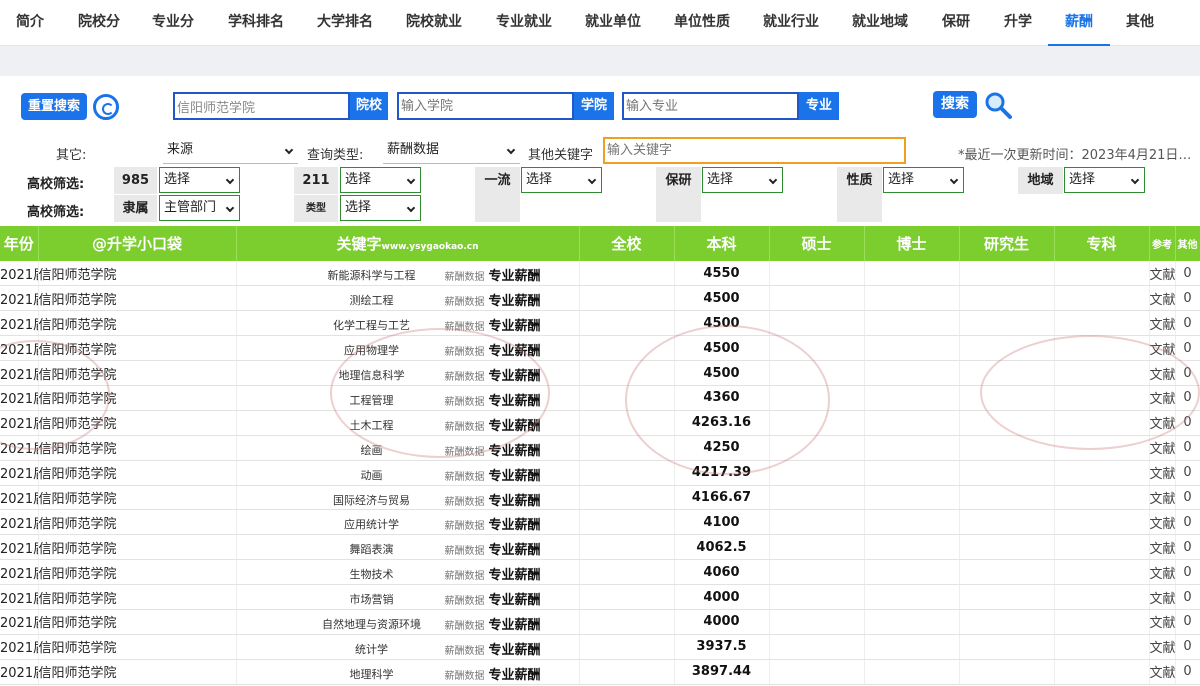 Image resolution: width=1200 pixels, height=686 pixels. I want to click on filter-baoyan-select: 选择, so click(742, 180).